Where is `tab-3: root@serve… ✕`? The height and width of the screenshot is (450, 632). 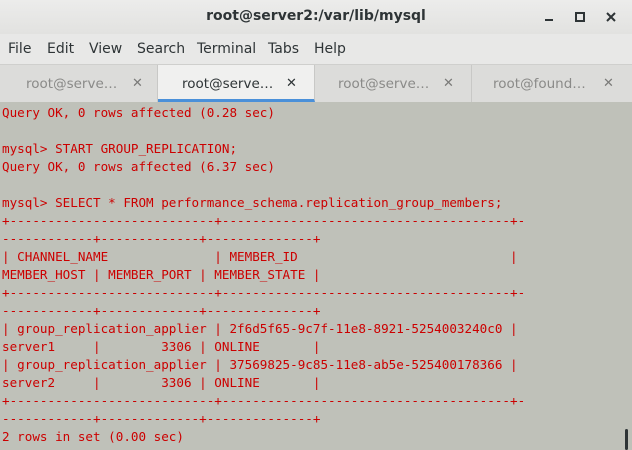 tab-3: root@serve… ✕ is located at coordinates (393, 83).